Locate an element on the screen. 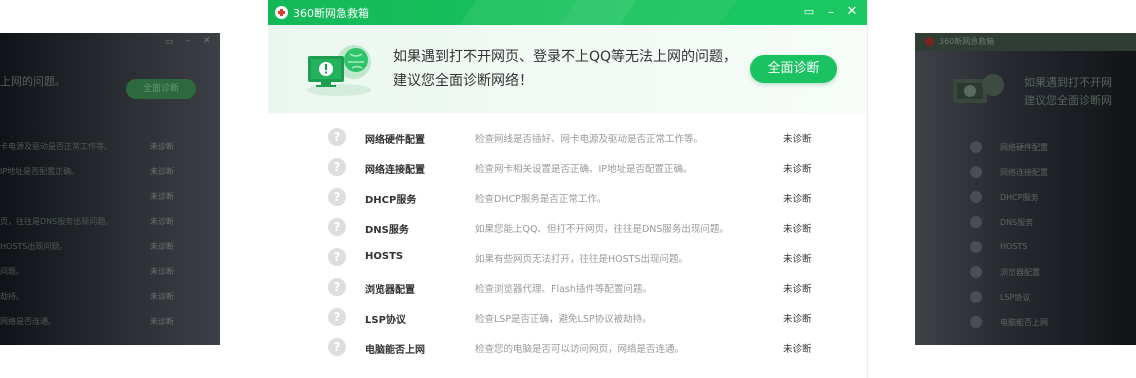  check-row-internet: ? 电脑能否上网 检查您的电脑是否可以访问网页，网络是否连通。 未诊断 is located at coordinates (567, 348).